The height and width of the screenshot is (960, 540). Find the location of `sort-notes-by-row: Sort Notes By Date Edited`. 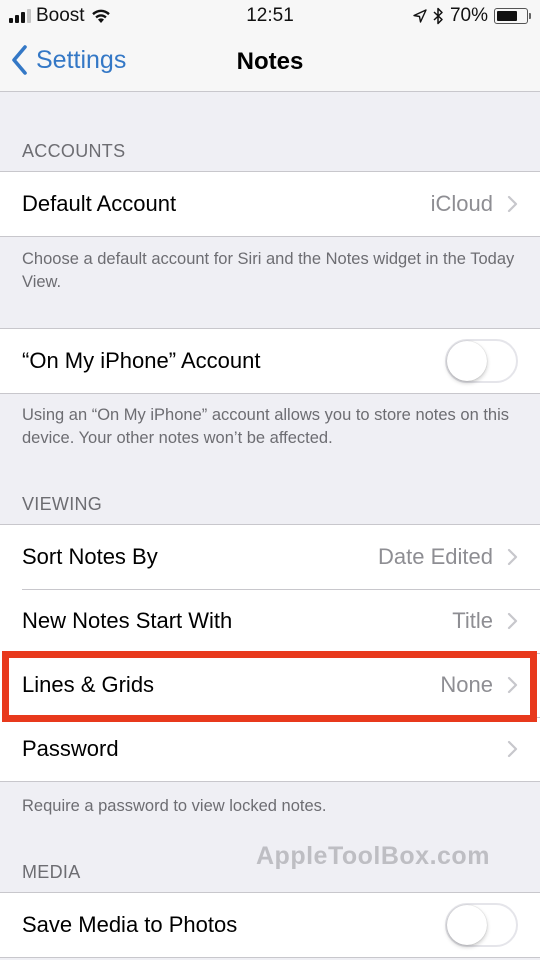

sort-notes-by-row: Sort Notes By Date Edited is located at coordinates (270, 557).